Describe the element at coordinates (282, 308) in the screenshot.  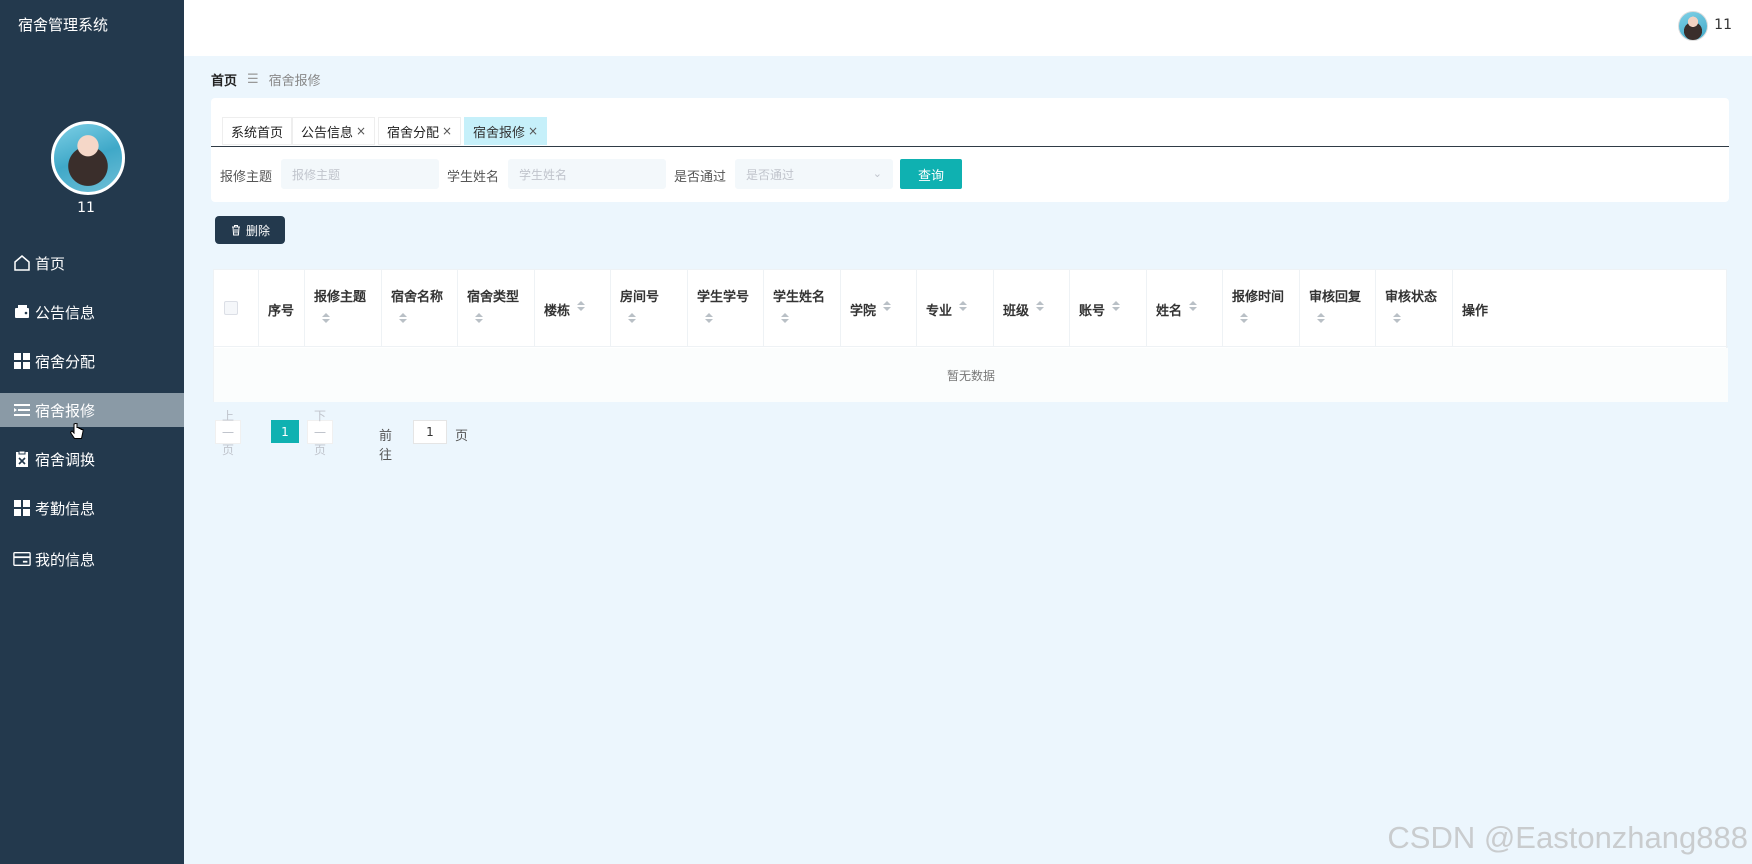
I see `column-header: 序号` at that location.